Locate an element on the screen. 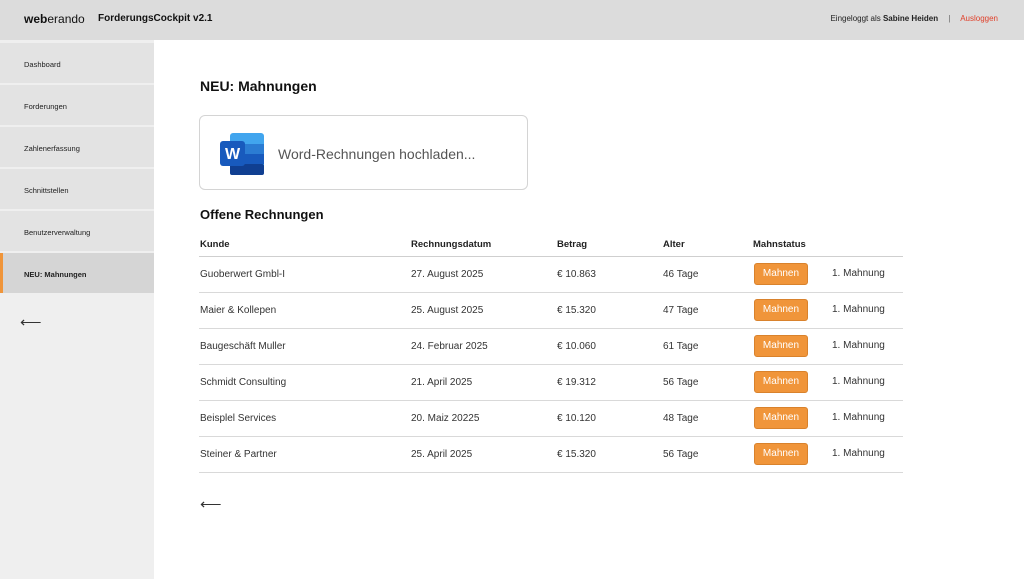 The width and height of the screenshot is (1024, 579). cell-alter: 61 Tage is located at coordinates (681, 346).